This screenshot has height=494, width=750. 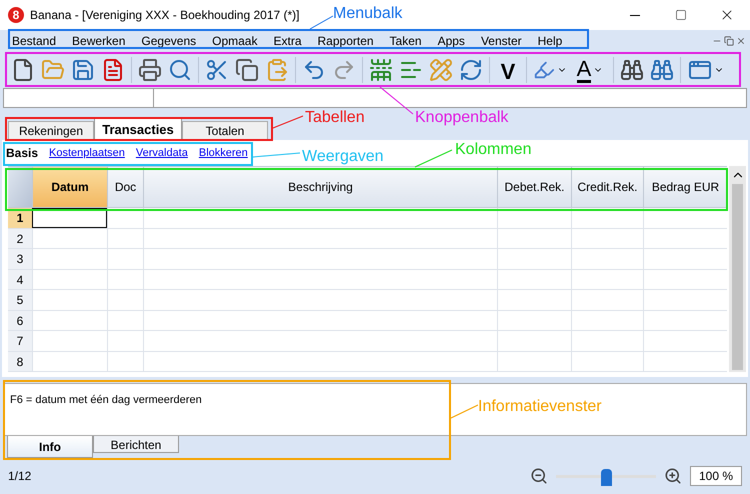 I want to click on ruler-pencil-icon, so click(x=441, y=70).